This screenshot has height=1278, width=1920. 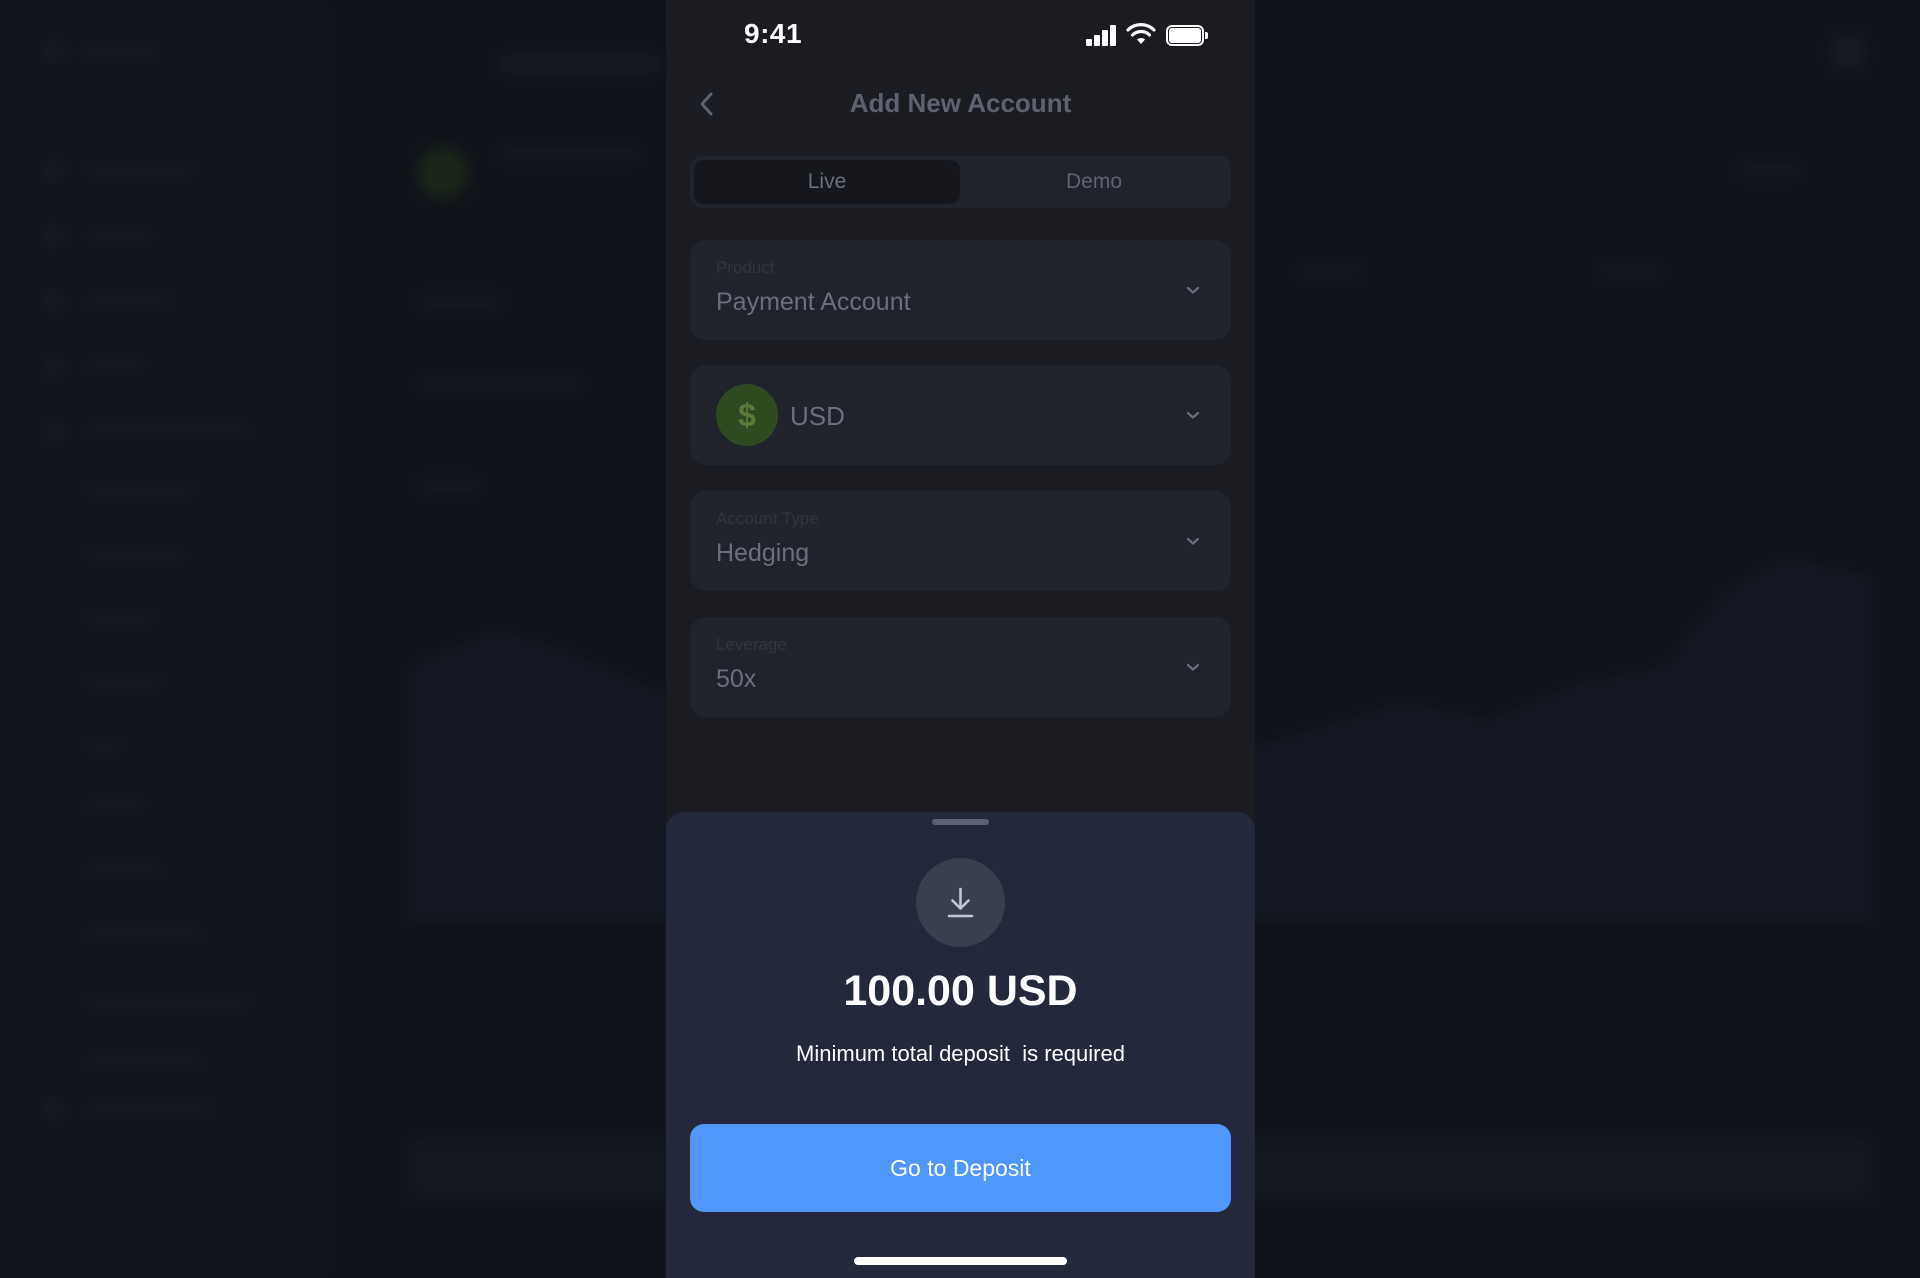 What do you see at coordinates (960, 991) in the screenshot?
I see `minimum-deposit-amount: 100.00 USD` at bounding box center [960, 991].